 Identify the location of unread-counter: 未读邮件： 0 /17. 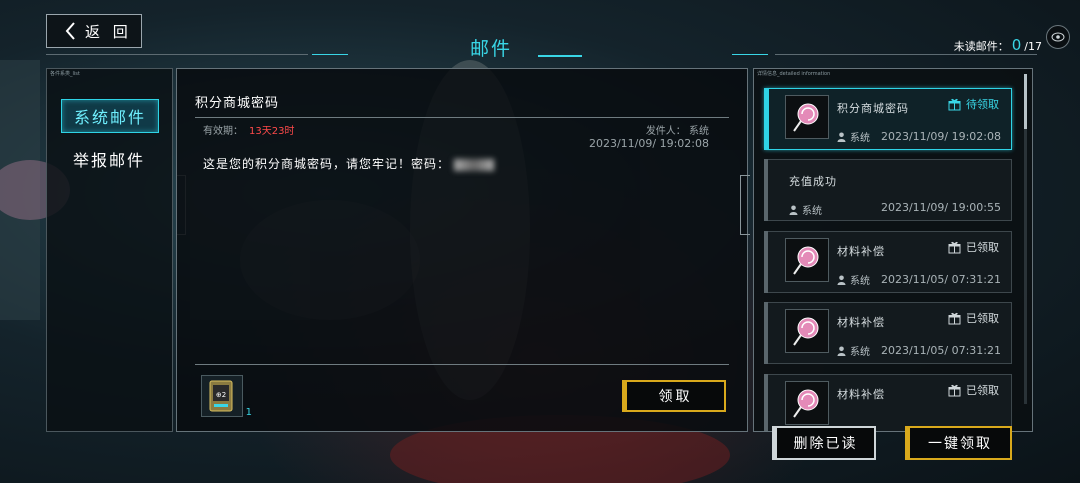
(998, 45).